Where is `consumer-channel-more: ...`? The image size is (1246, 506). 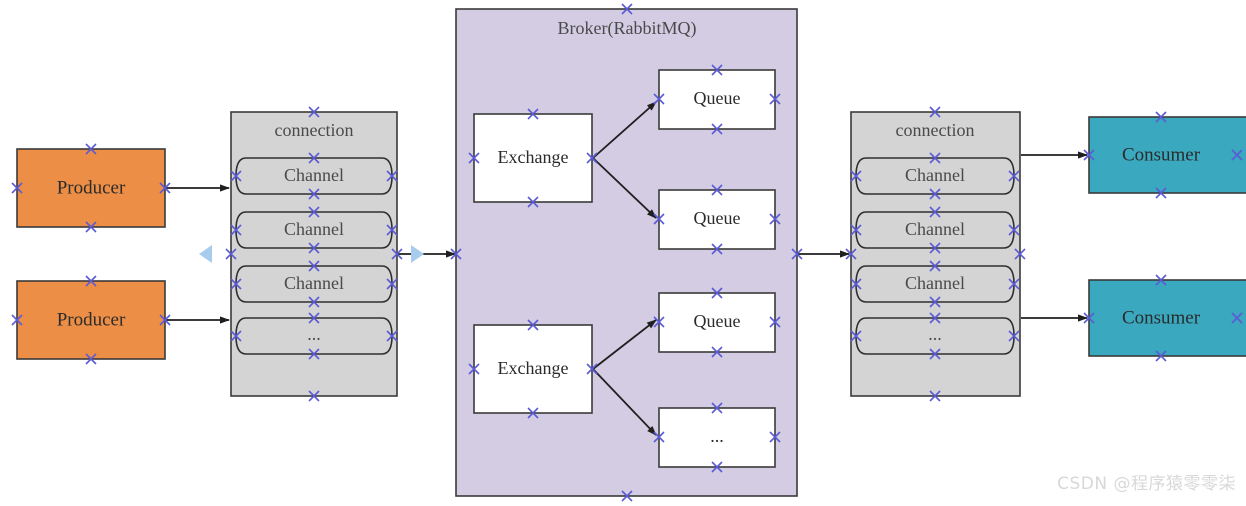
consumer-channel-more: ... is located at coordinates (935, 336).